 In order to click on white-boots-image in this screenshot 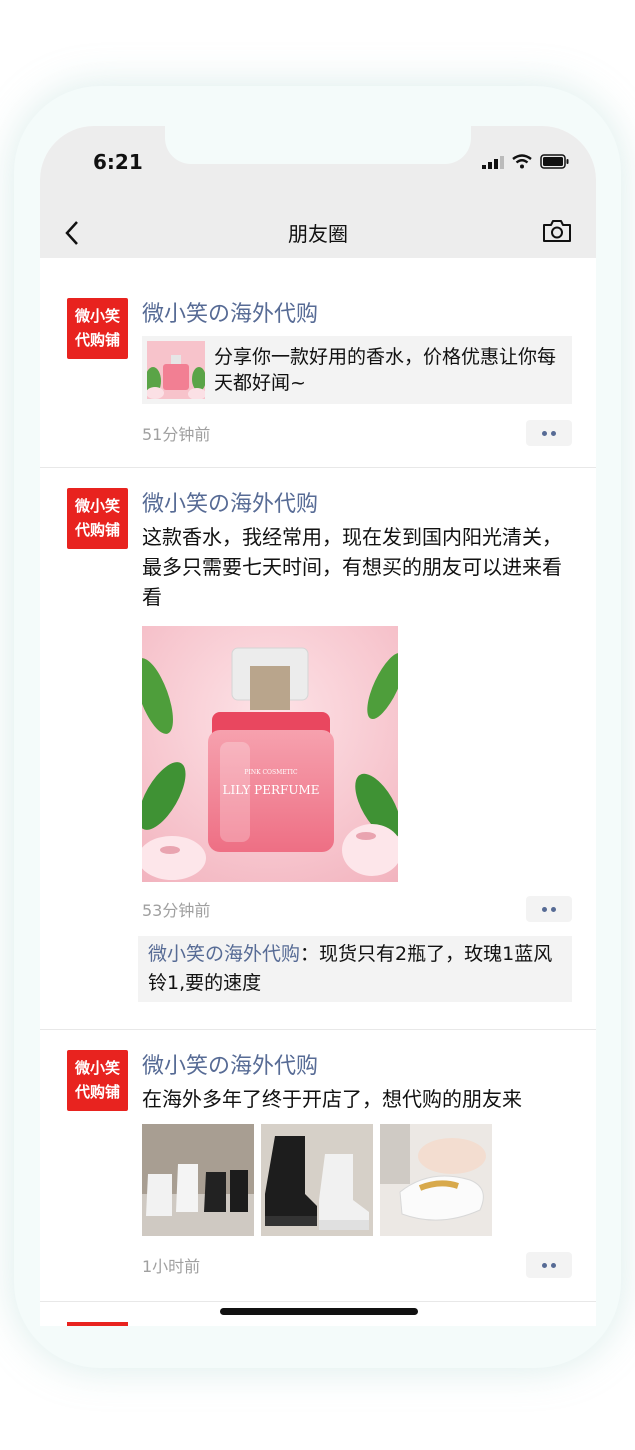, I will do `click(198, 1180)`.